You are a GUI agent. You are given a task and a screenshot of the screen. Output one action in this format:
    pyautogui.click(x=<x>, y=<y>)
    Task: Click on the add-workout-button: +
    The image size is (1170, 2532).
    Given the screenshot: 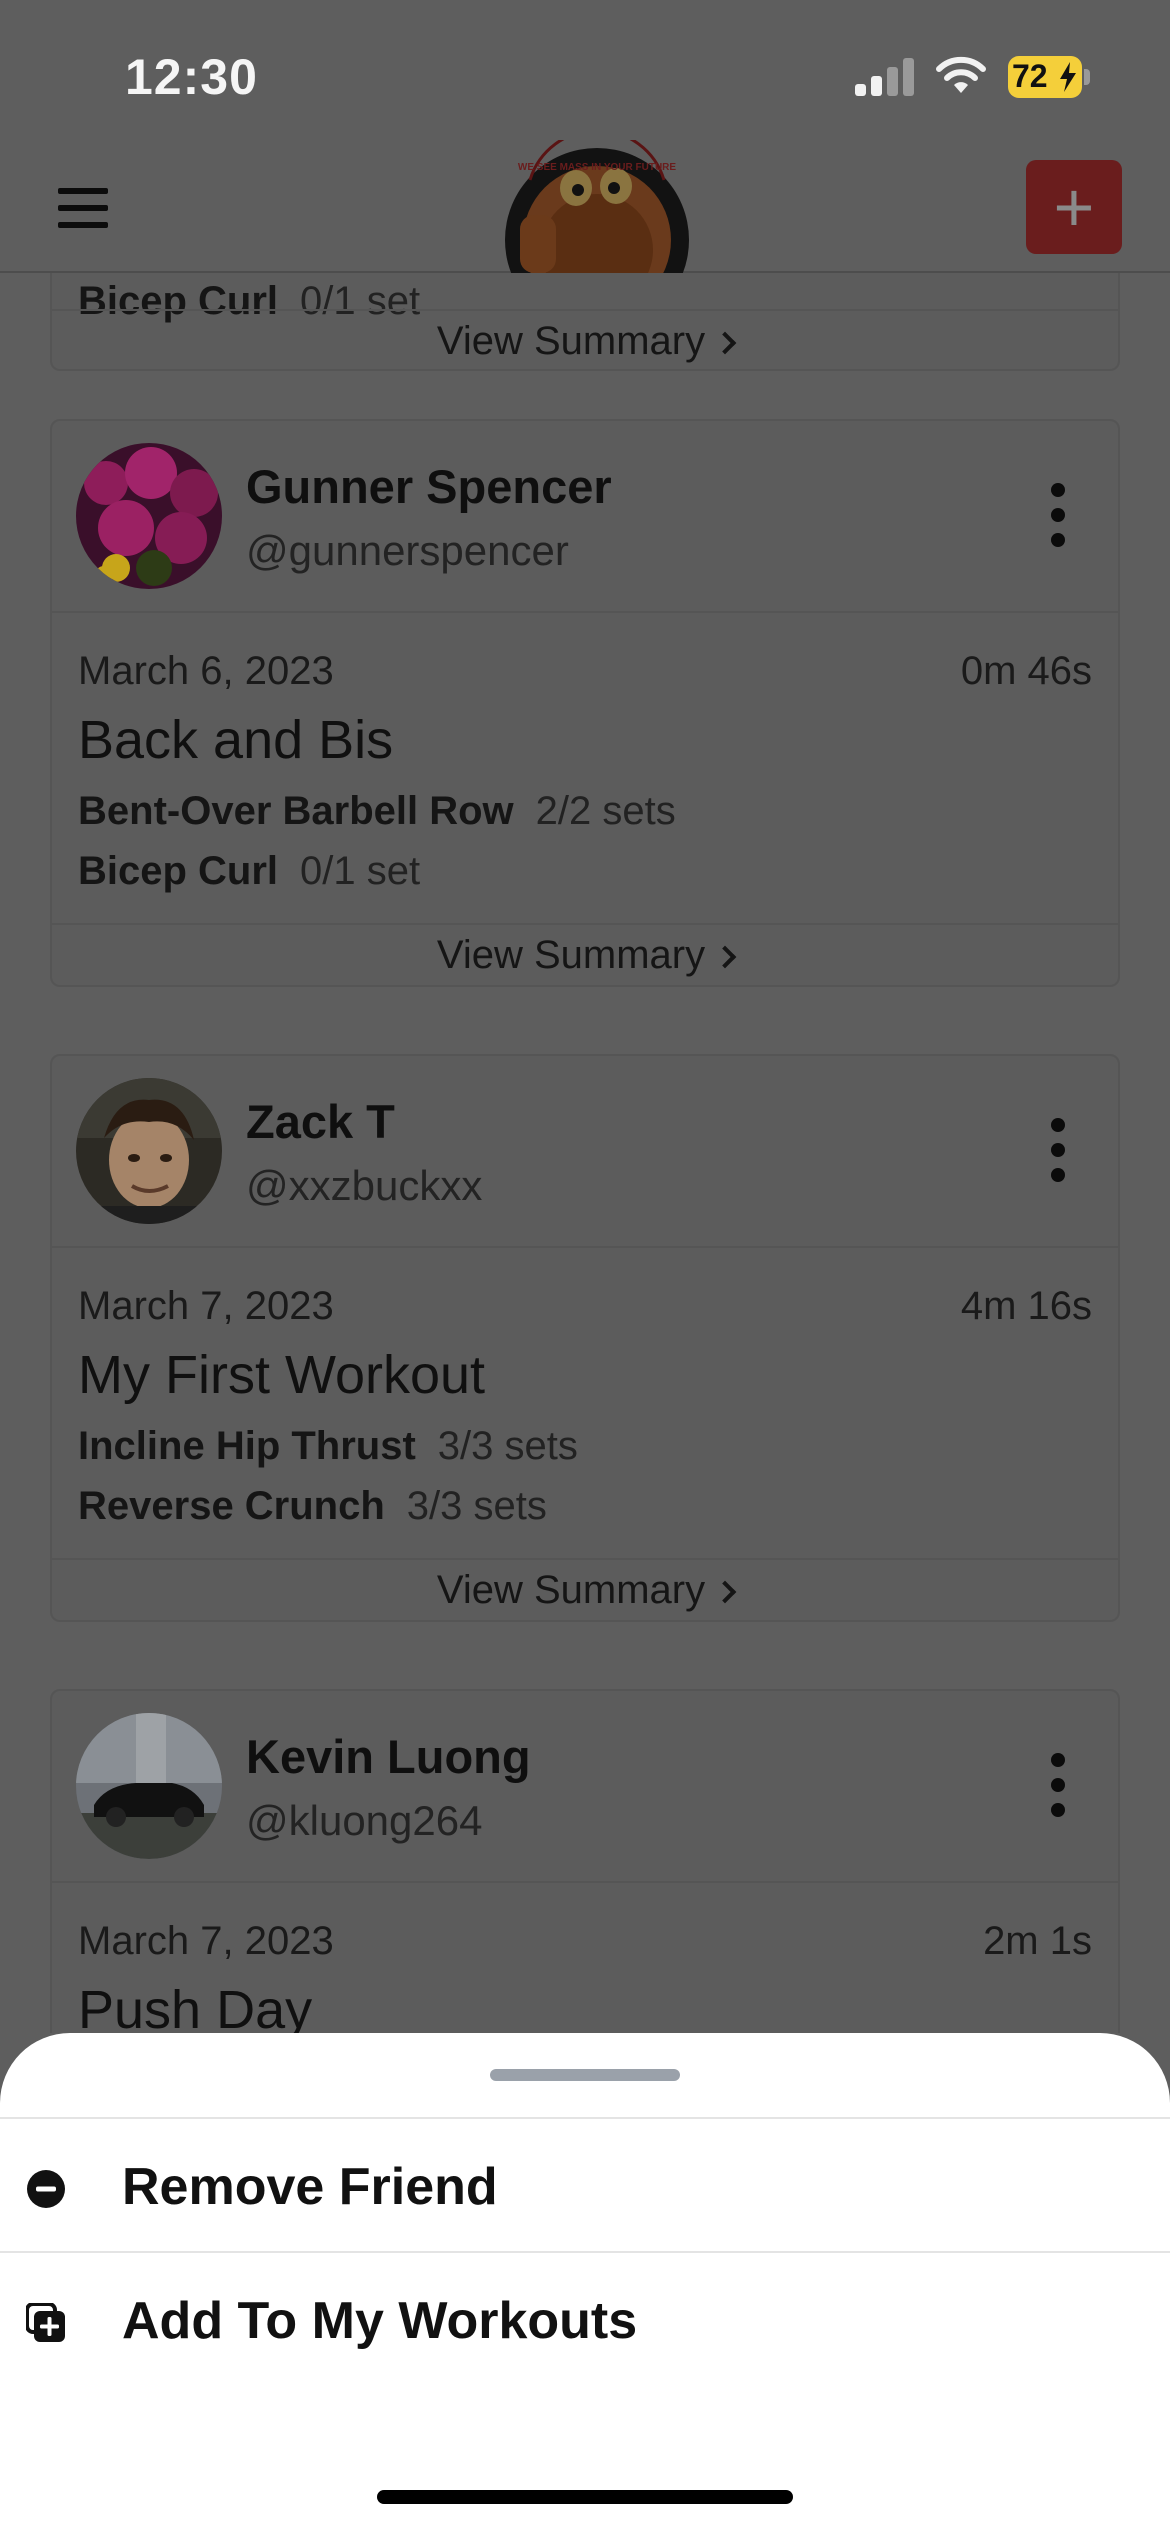 What is the action you would take?
    pyautogui.click(x=1074, y=207)
    